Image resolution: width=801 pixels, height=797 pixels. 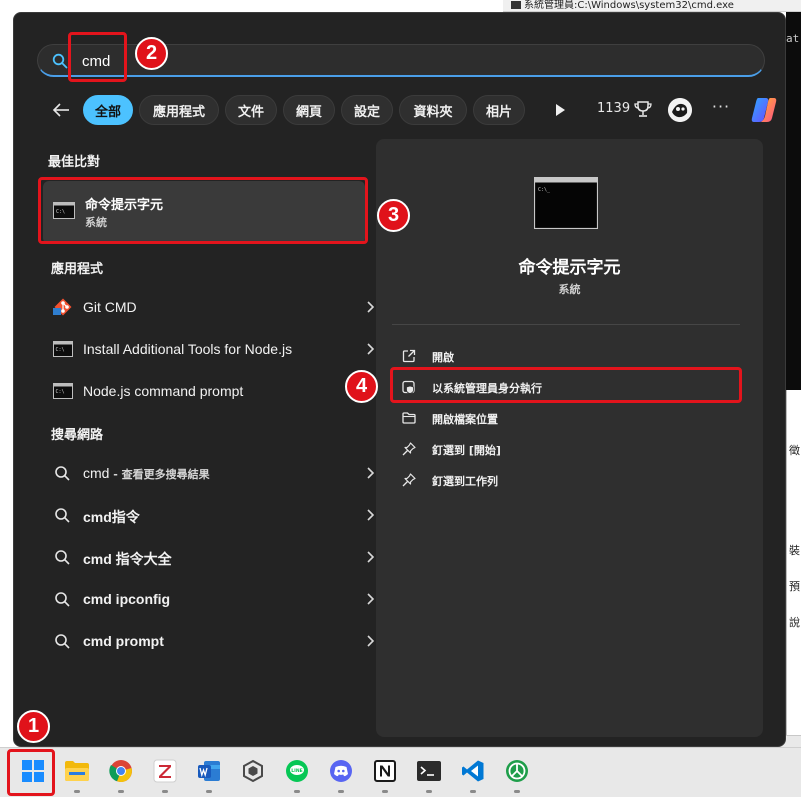 What do you see at coordinates (566, 480) in the screenshot?
I see `action-pin-to-taskbar: 釘選到工作列` at bounding box center [566, 480].